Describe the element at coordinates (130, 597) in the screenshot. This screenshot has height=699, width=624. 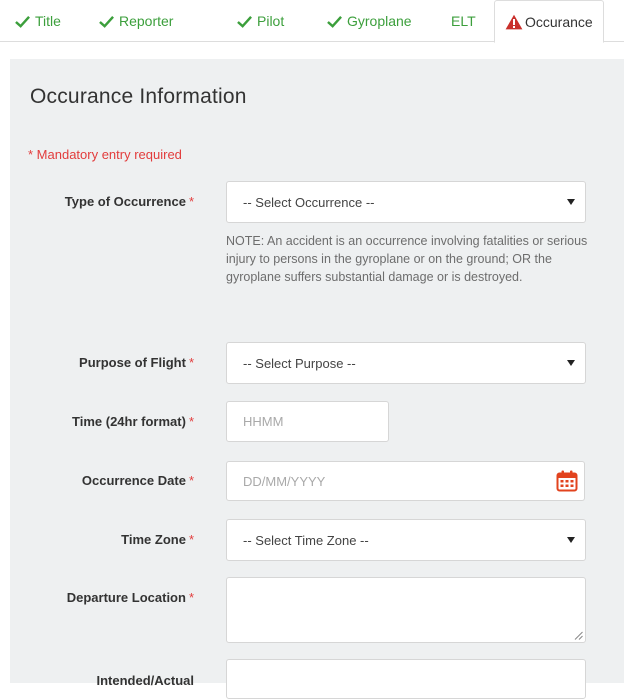
I see `departure-location-label: Departure Location *` at that location.